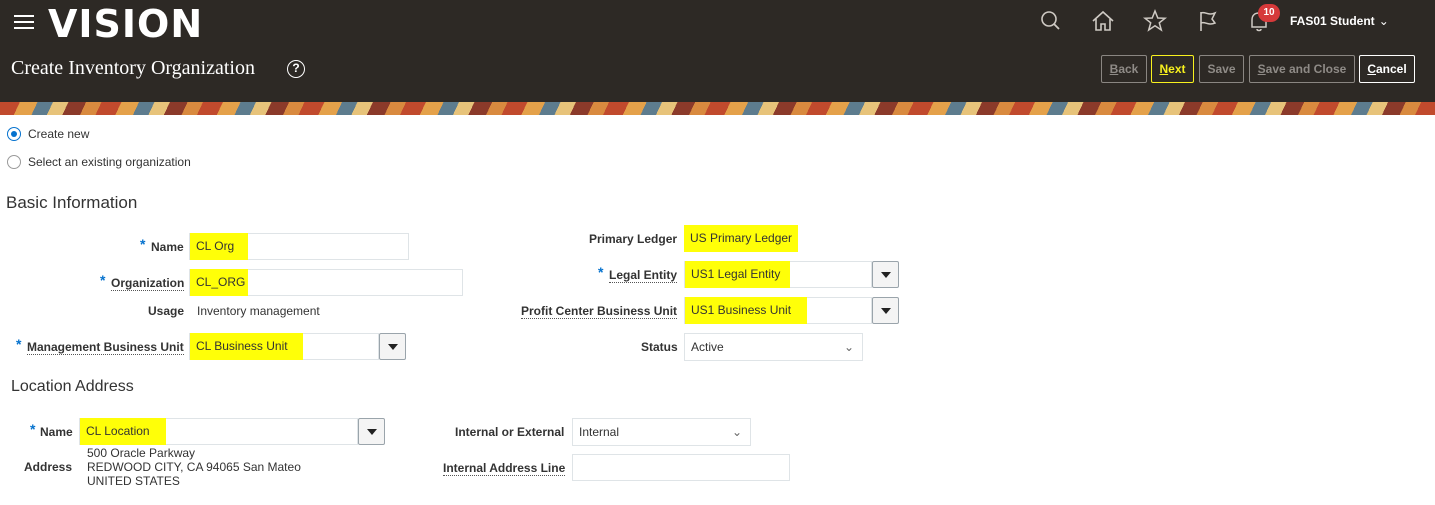 Image resolution: width=1435 pixels, height=505 pixels. I want to click on status-value: Active, so click(707, 347).